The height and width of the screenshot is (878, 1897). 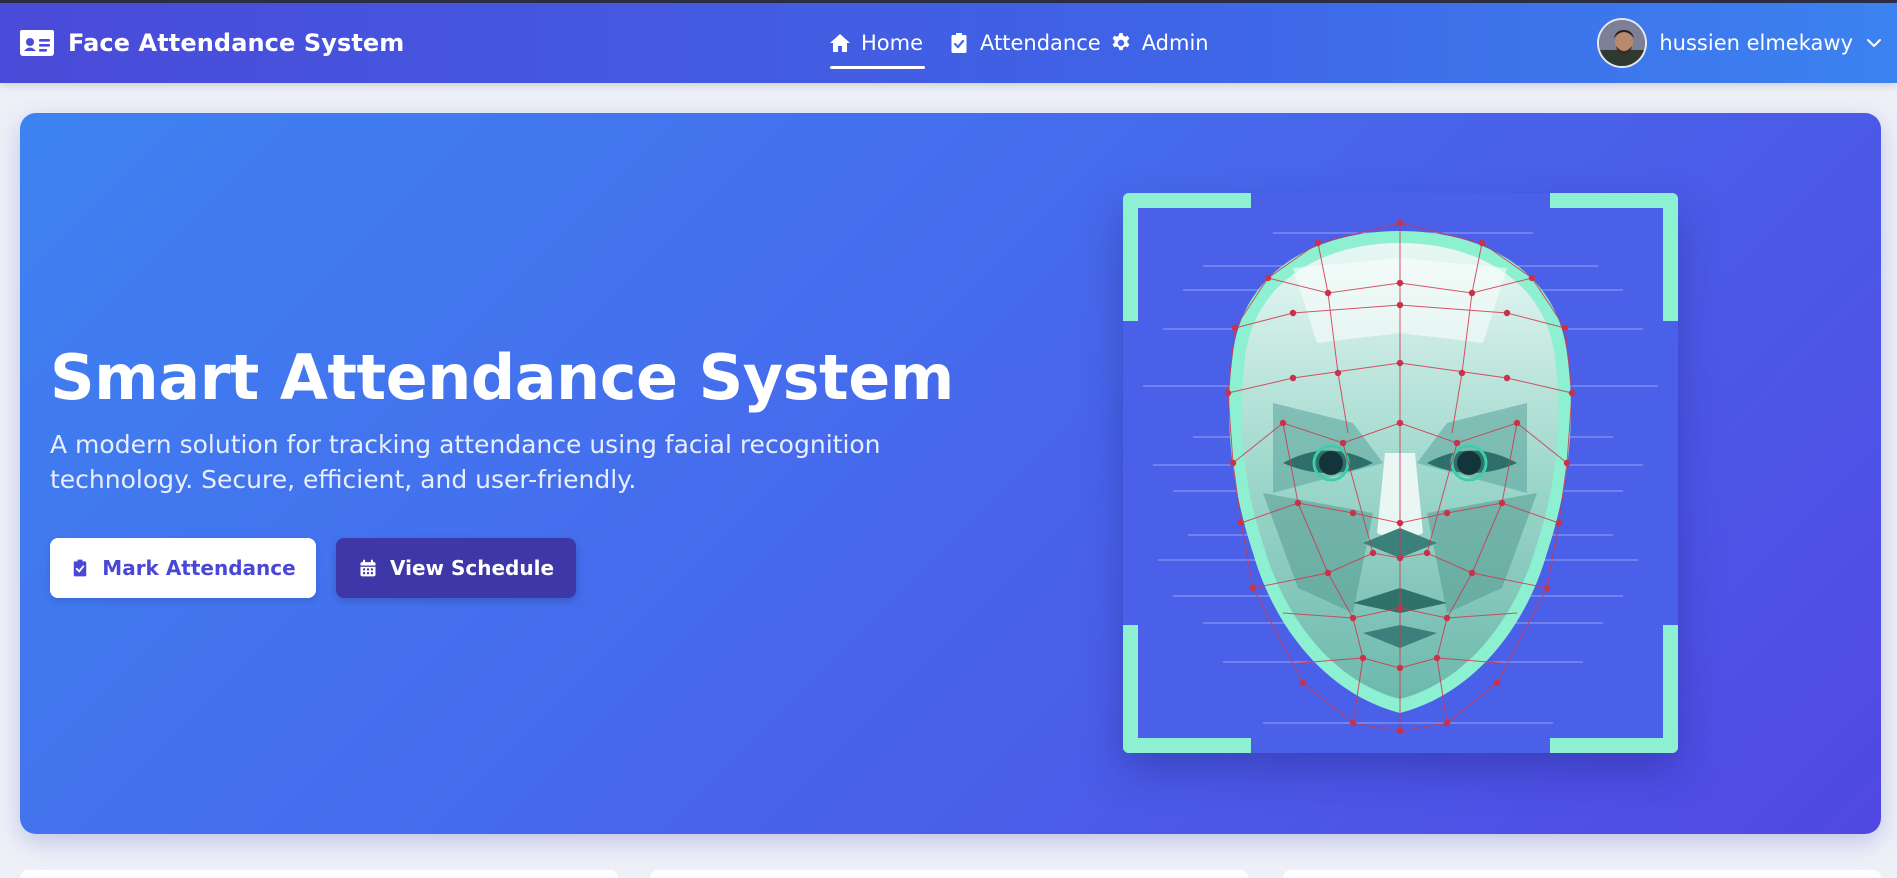 What do you see at coordinates (1175, 43) in the screenshot?
I see `nav-admin-label: Admin` at bounding box center [1175, 43].